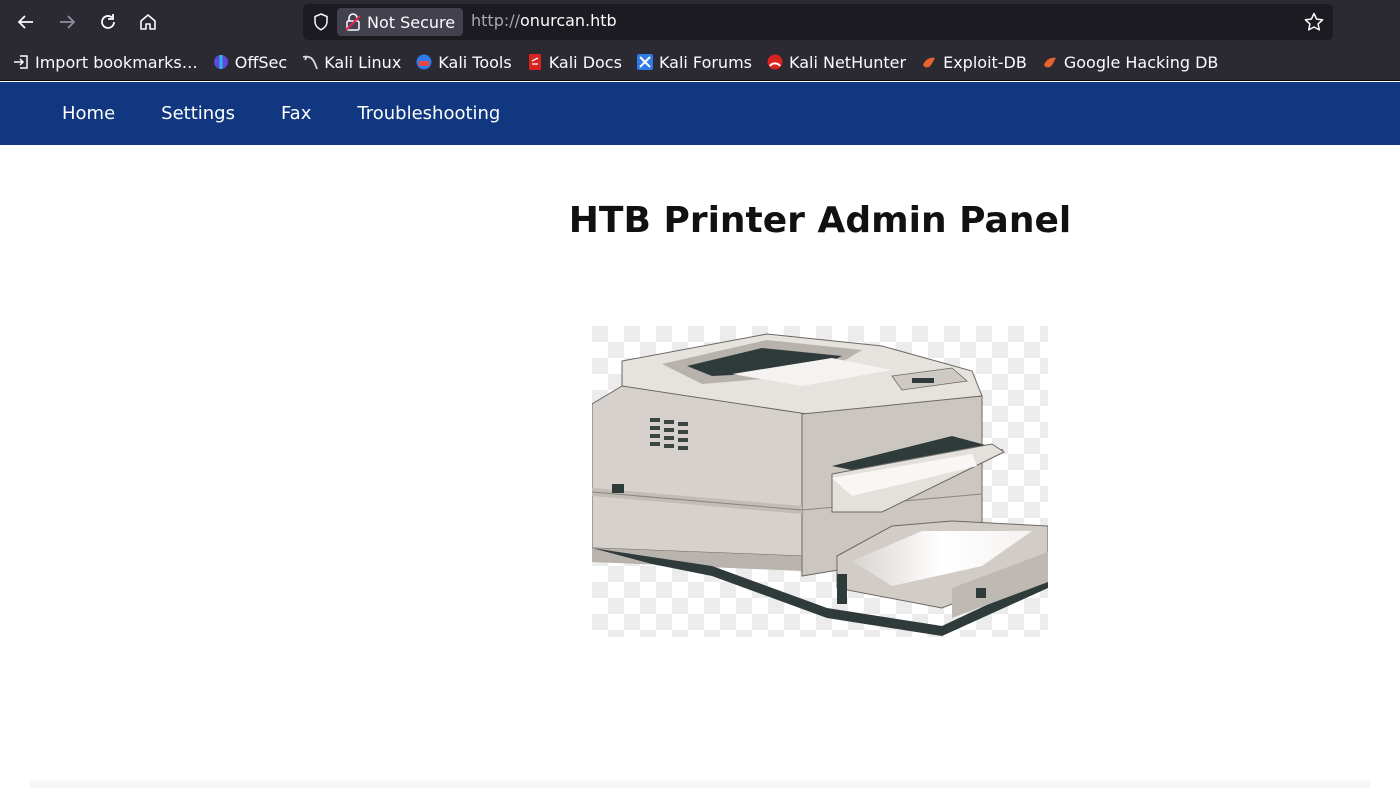  I want to click on url-host: onurcan.htb, so click(568, 20).